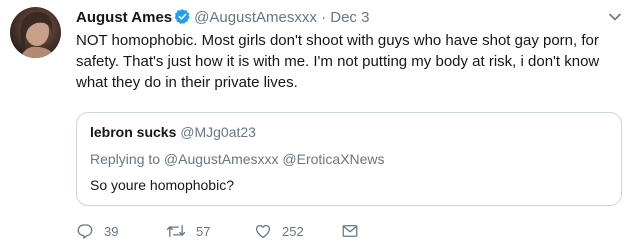 This screenshot has height=251, width=634. I want to click on retweet-button: 57, so click(188, 231).